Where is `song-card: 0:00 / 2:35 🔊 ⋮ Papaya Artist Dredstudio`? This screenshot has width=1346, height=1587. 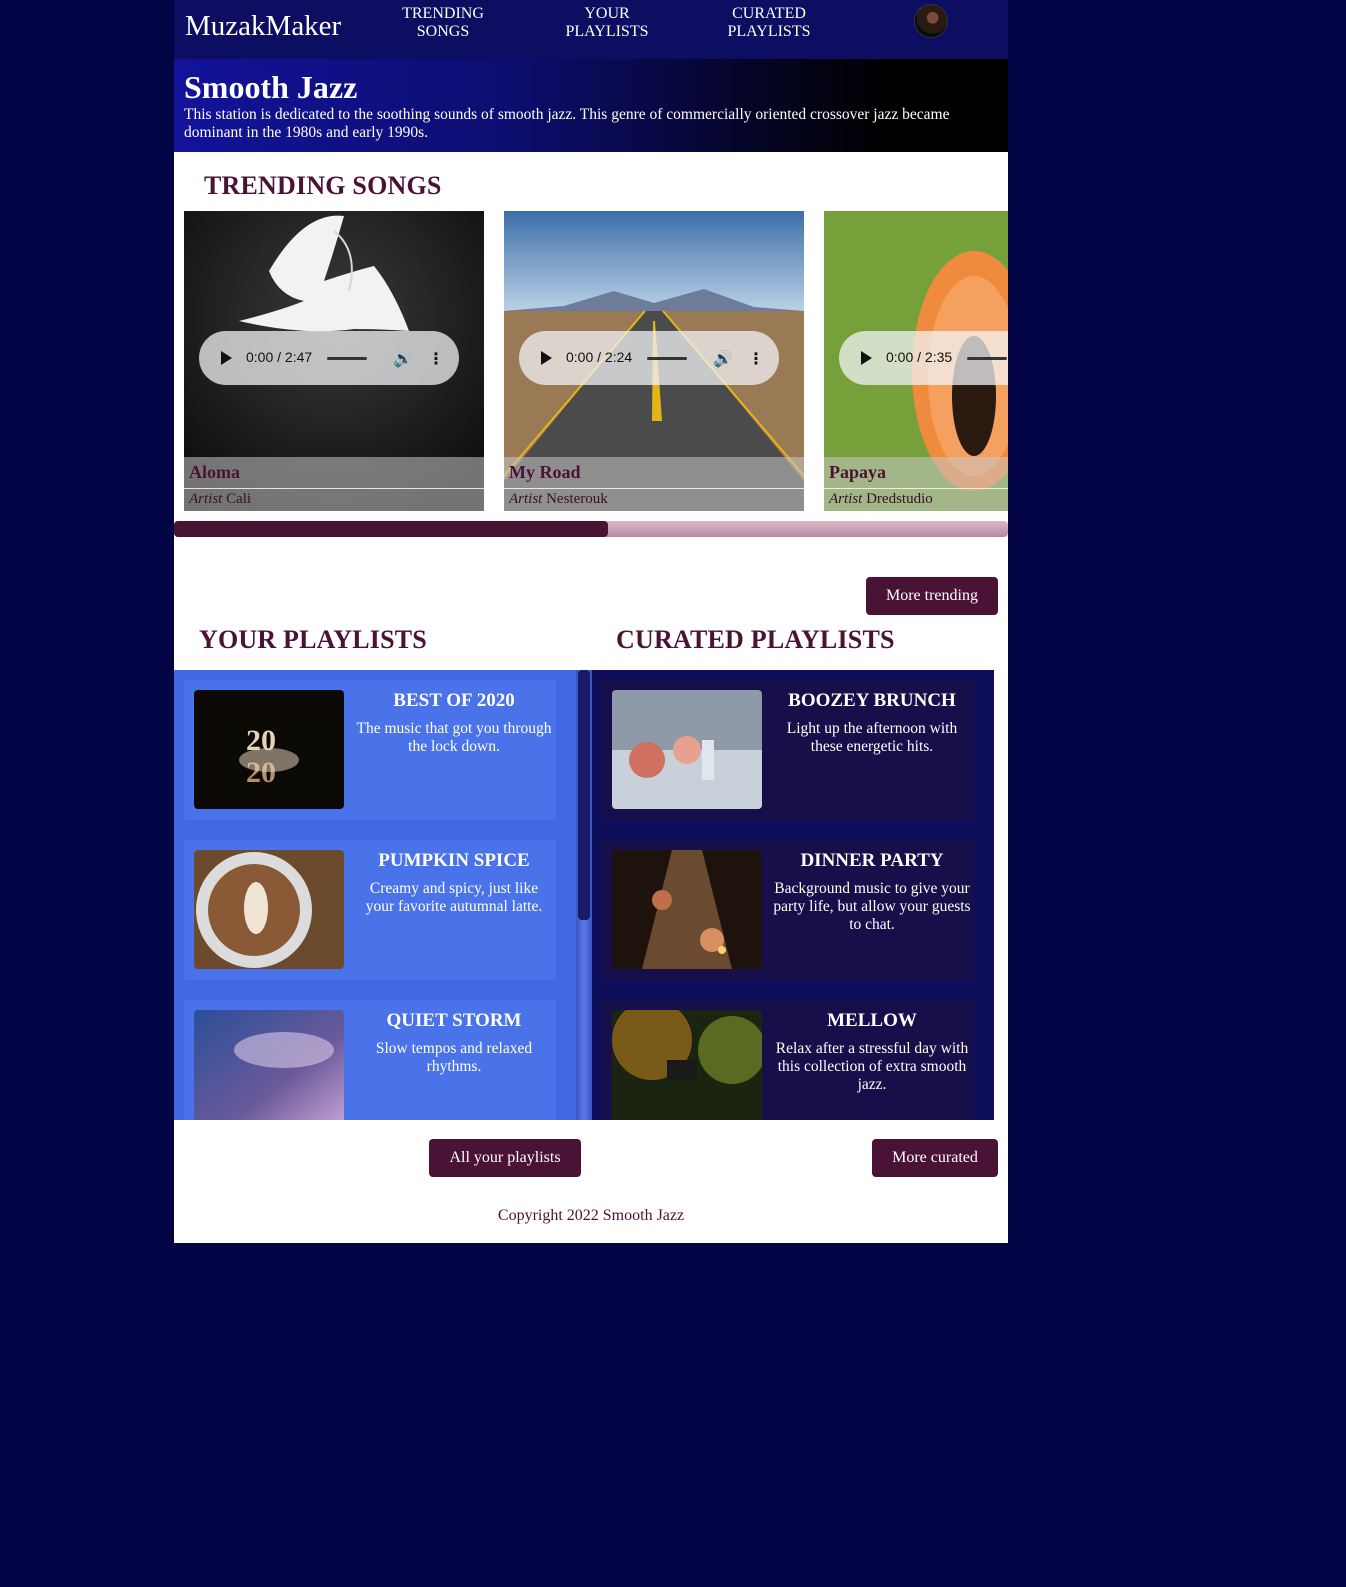 song-card: 0:00 / 2:35 🔊 ⋮ Papaya Artist Dredstudio is located at coordinates (916, 361).